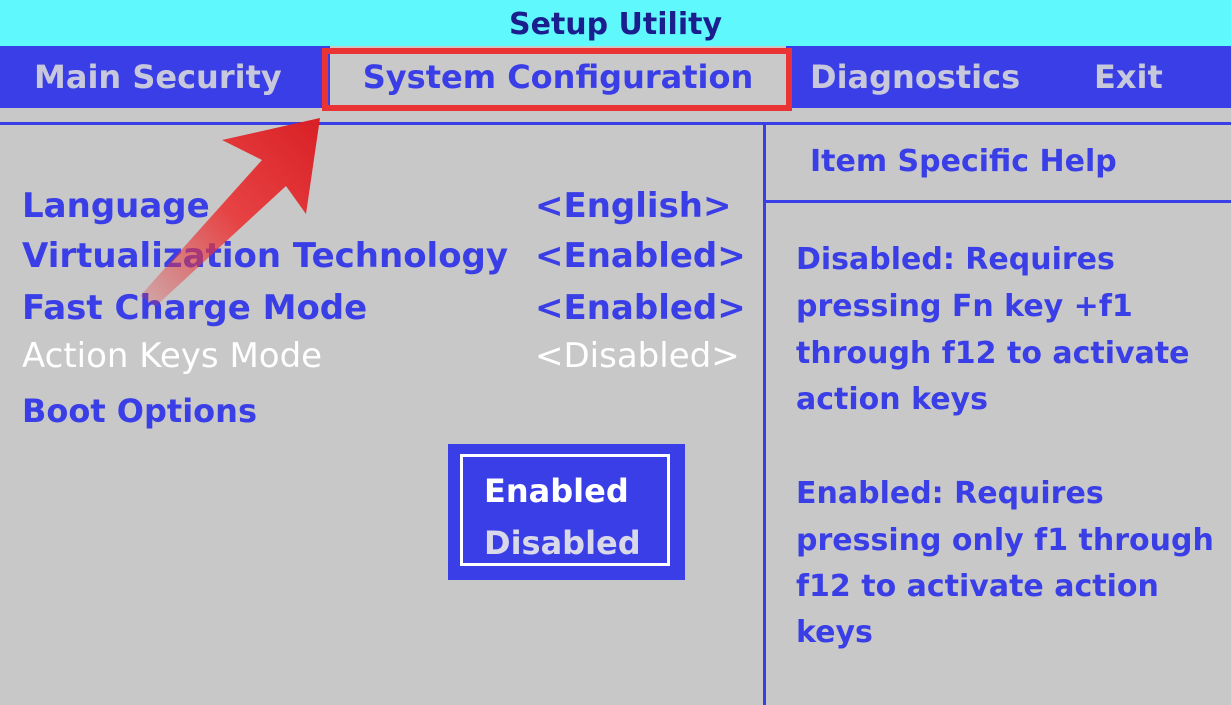  I want to click on red-arrow-icon, so click(230, 212).